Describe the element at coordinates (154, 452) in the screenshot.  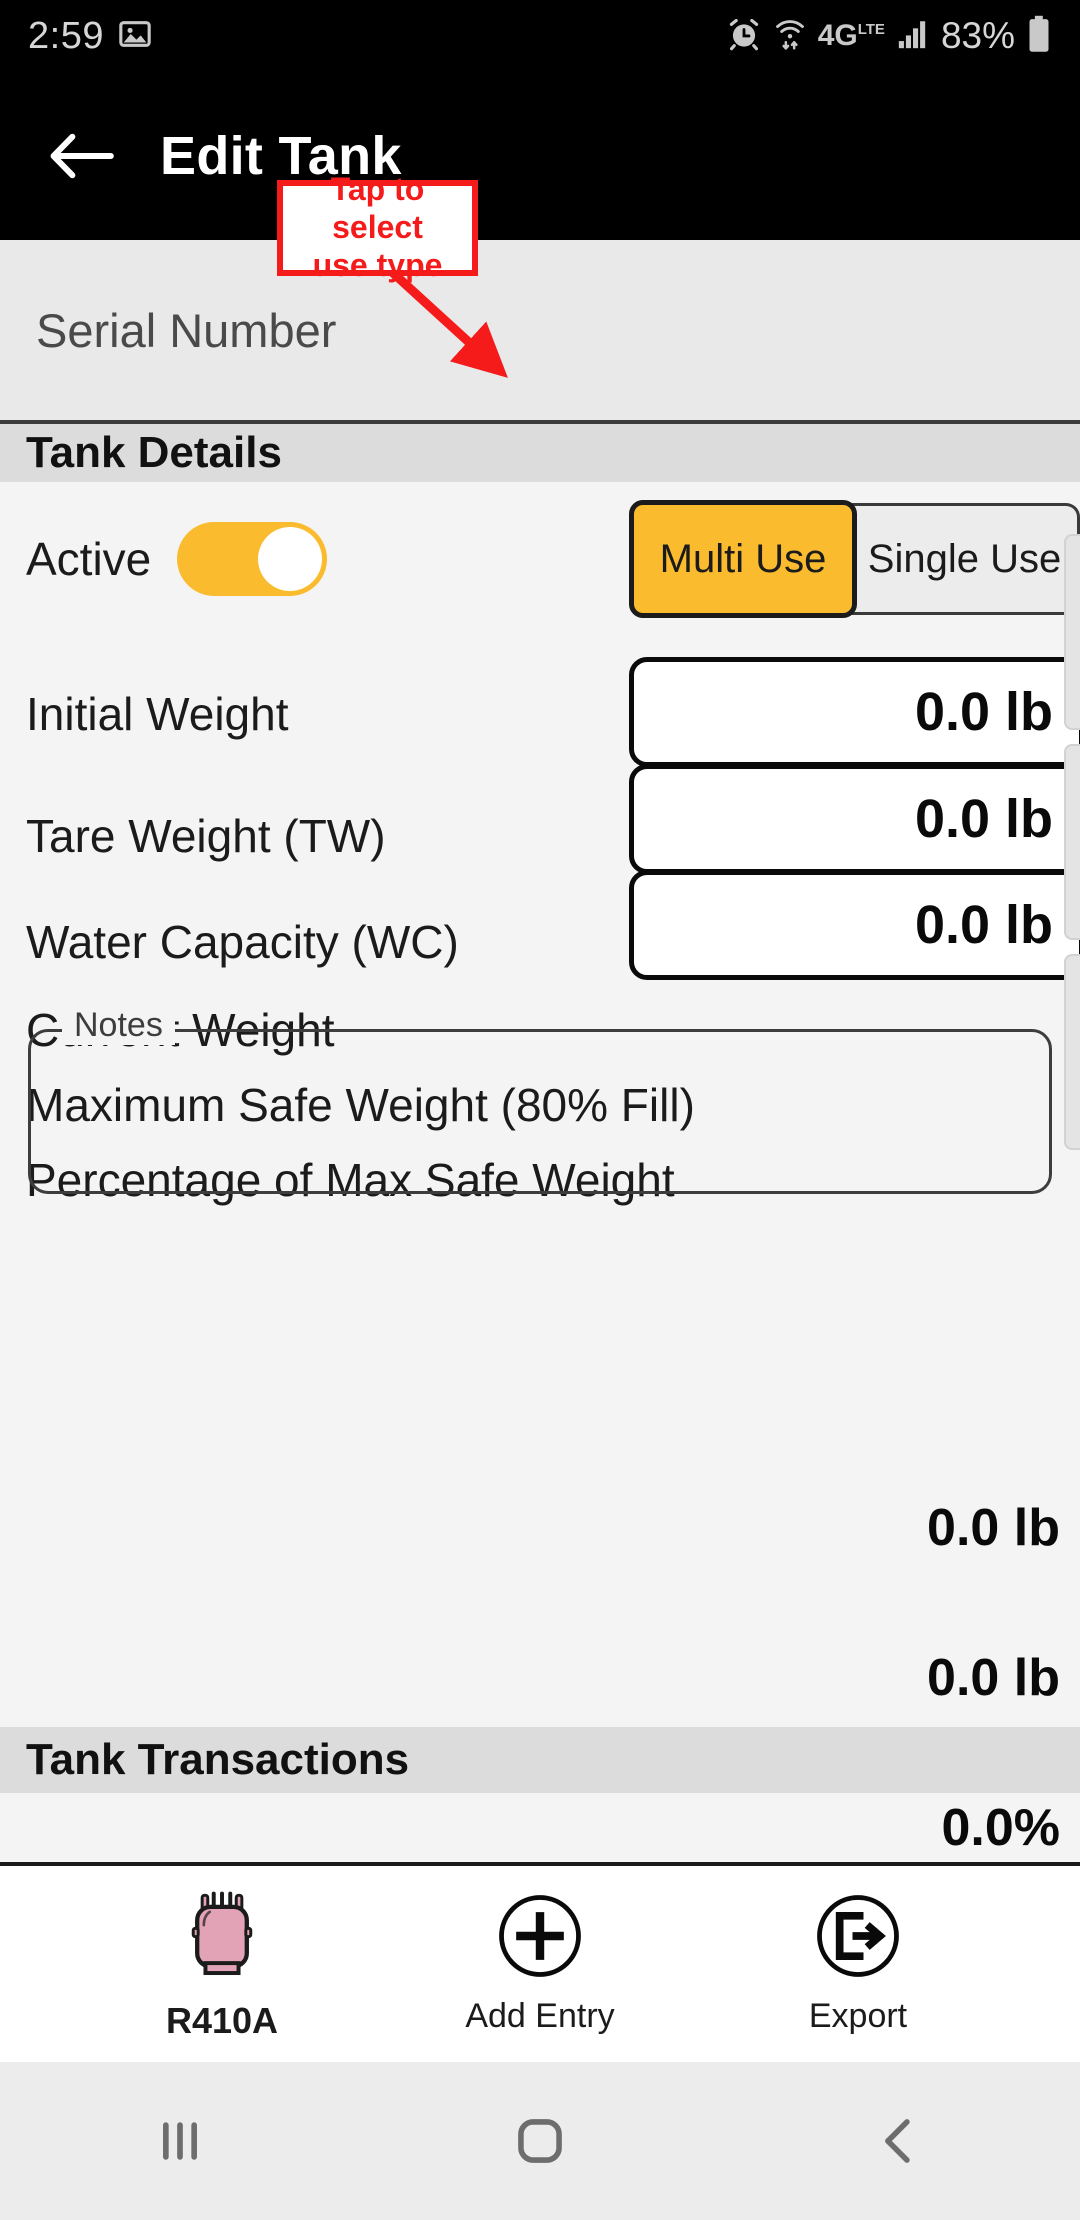
I see `section-title-tank-details: Tank Details` at that location.